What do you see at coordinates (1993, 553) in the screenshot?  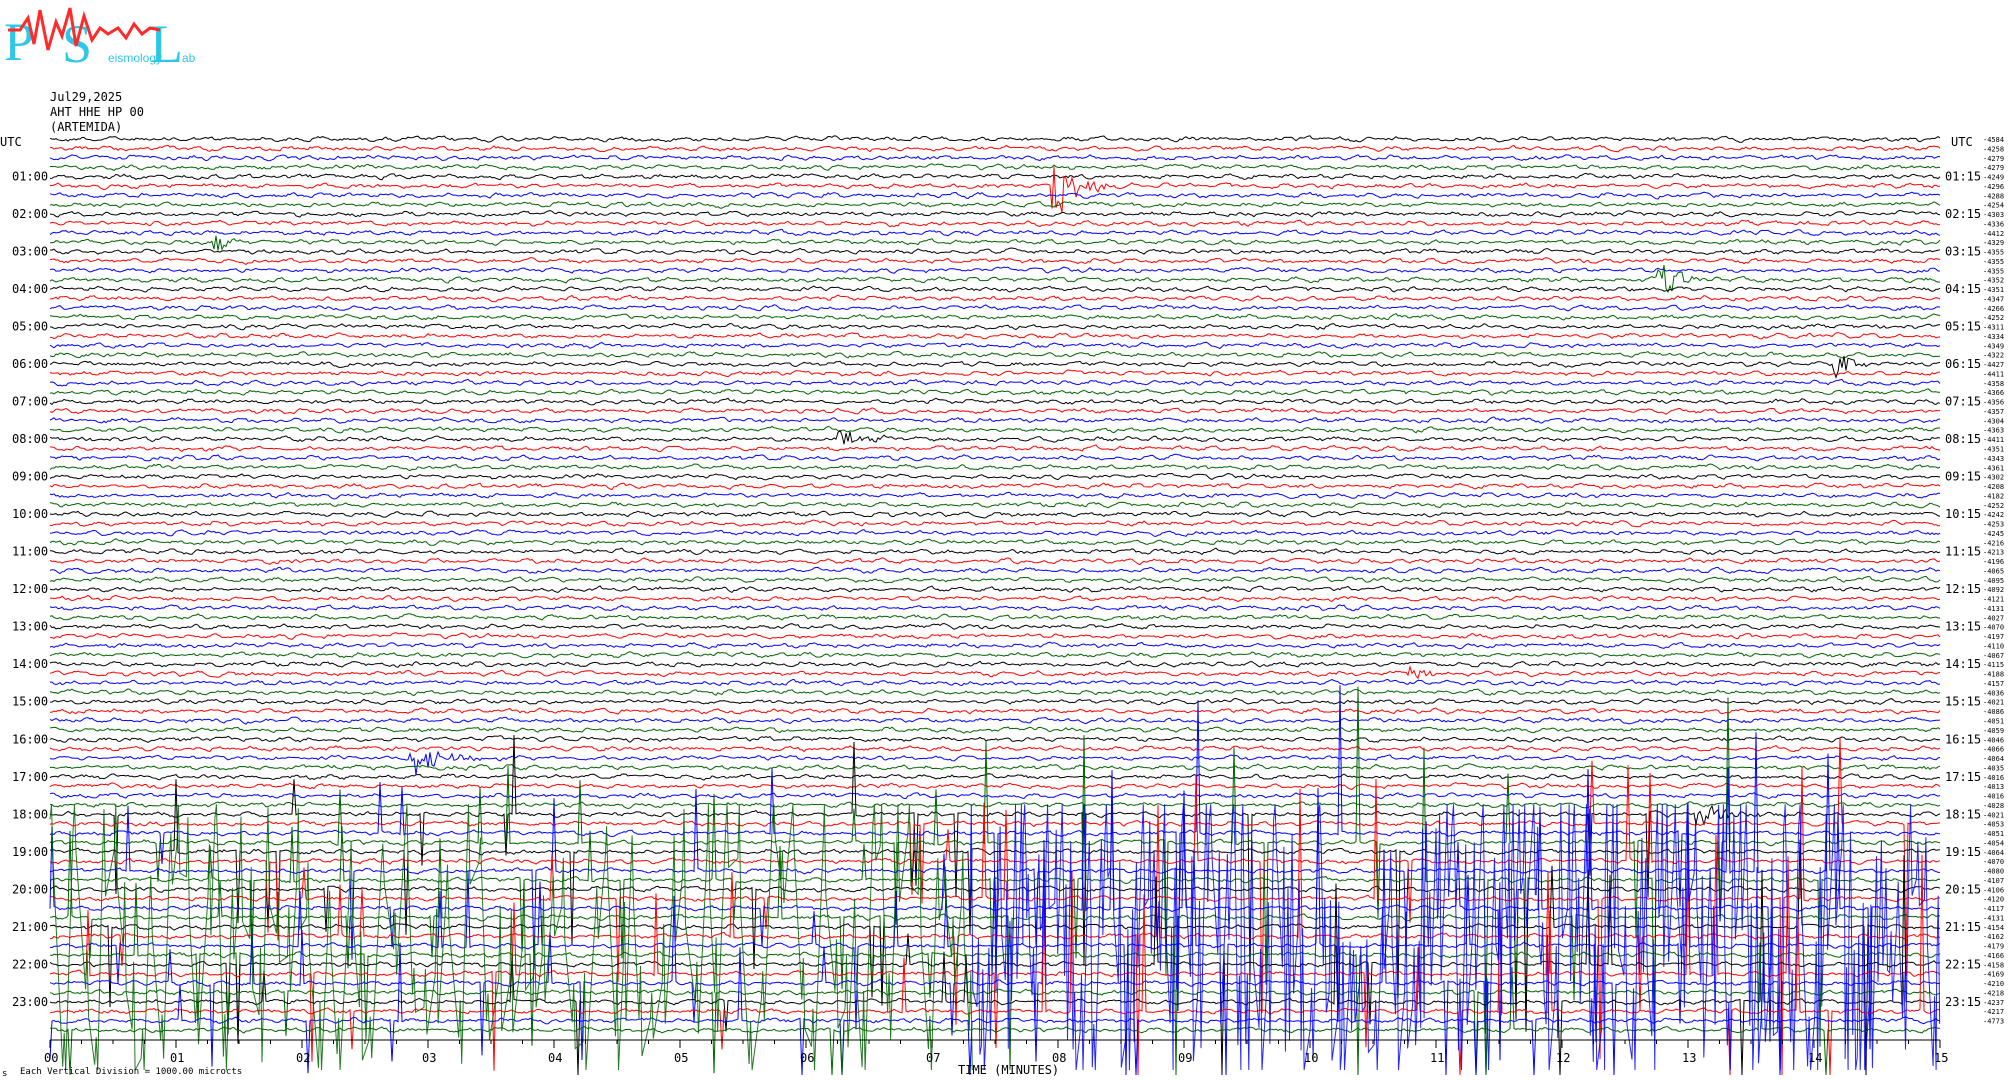 I see `trace-offset-label: -4213` at bounding box center [1993, 553].